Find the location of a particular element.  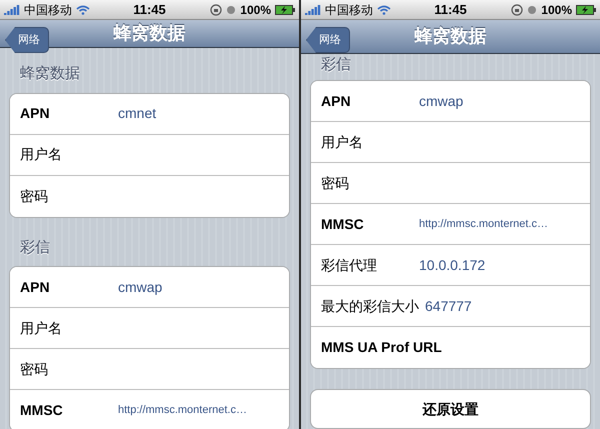

row-label: 彩信代理 is located at coordinates (349, 265).